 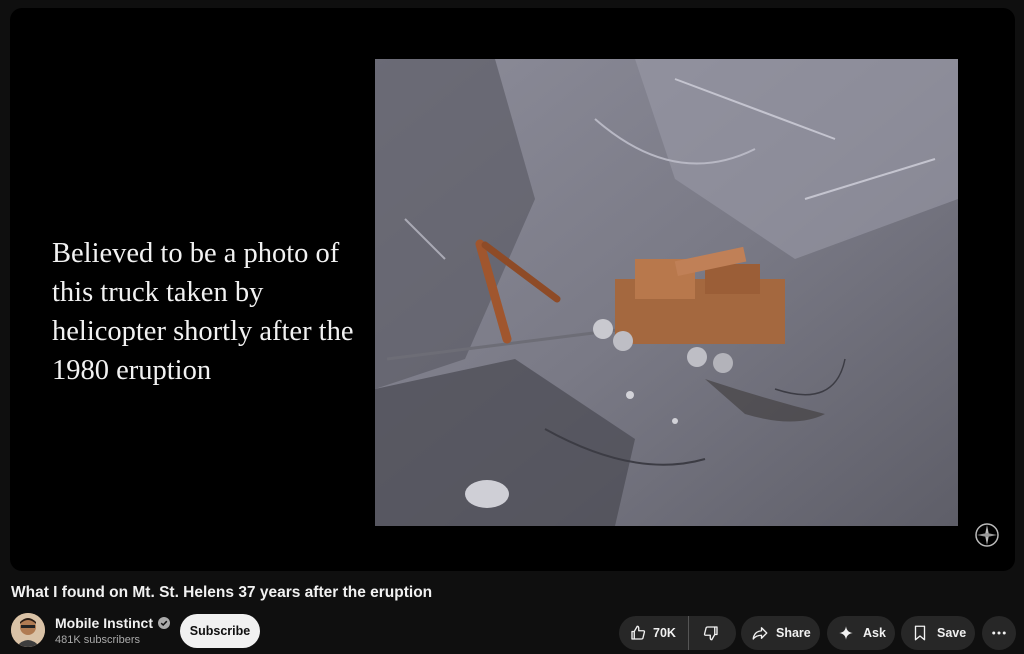 What do you see at coordinates (710, 633) in the screenshot?
I see `thumbs-down-icon` at bounding box center [710, 633].